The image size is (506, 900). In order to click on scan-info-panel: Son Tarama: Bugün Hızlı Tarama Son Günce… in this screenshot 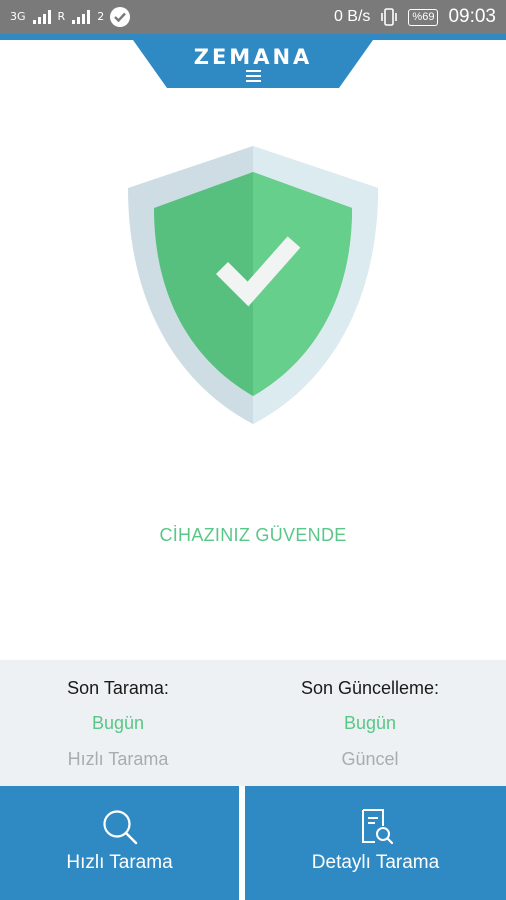, I will do `click(253, 723)`.